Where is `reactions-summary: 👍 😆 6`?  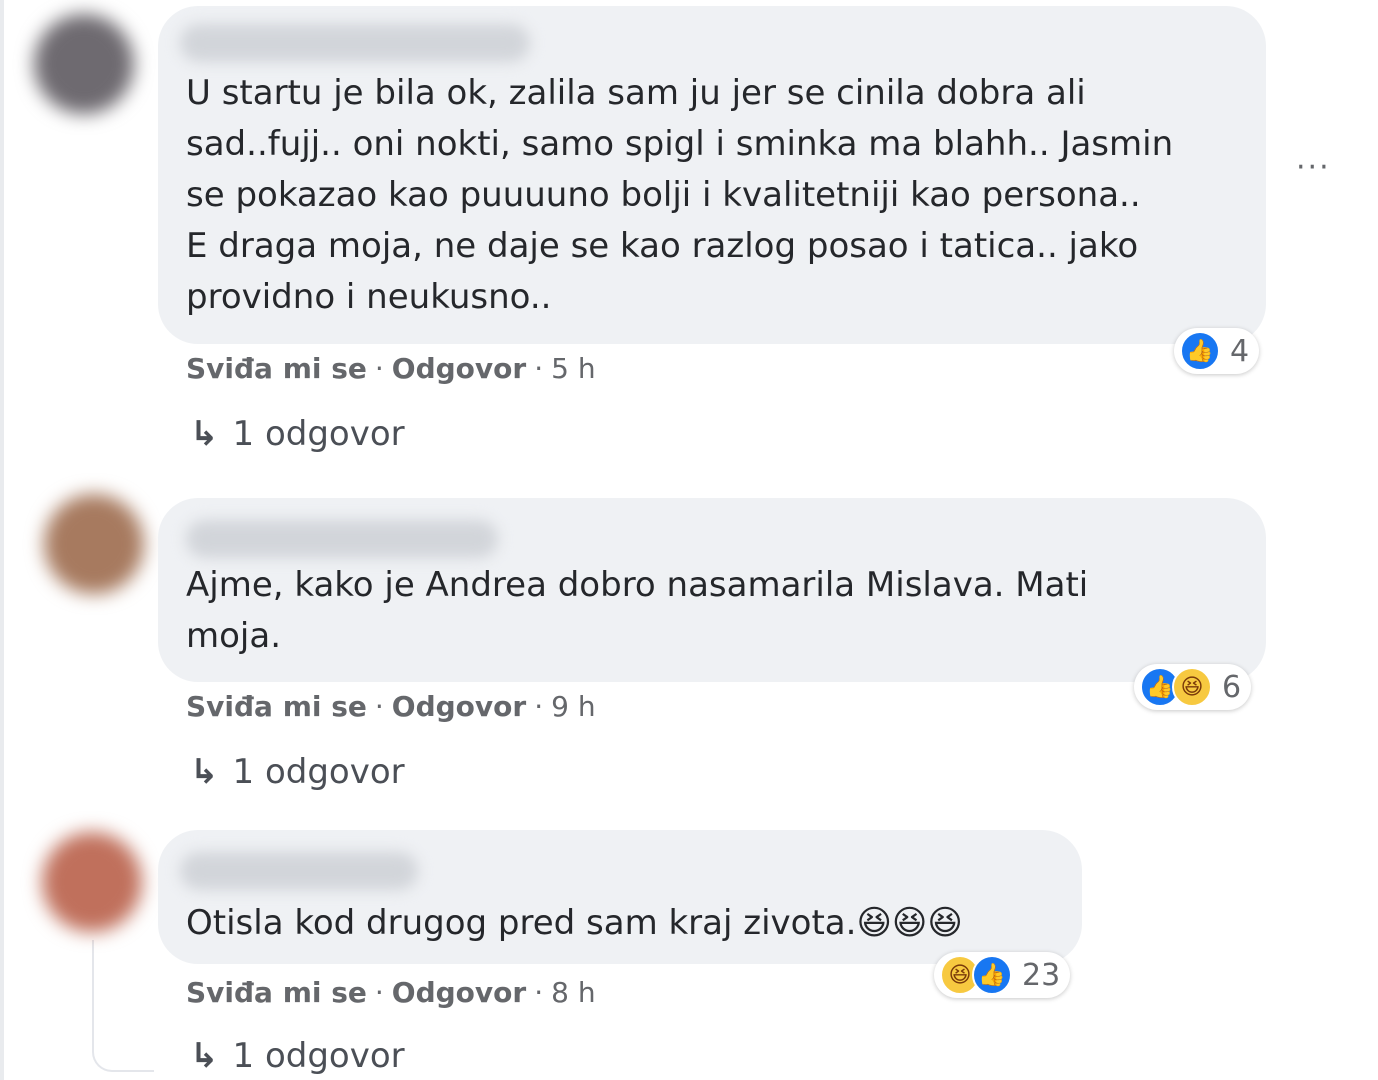
reactions-summary: 👍 😆 6 is located at coordinates (1193, 687).